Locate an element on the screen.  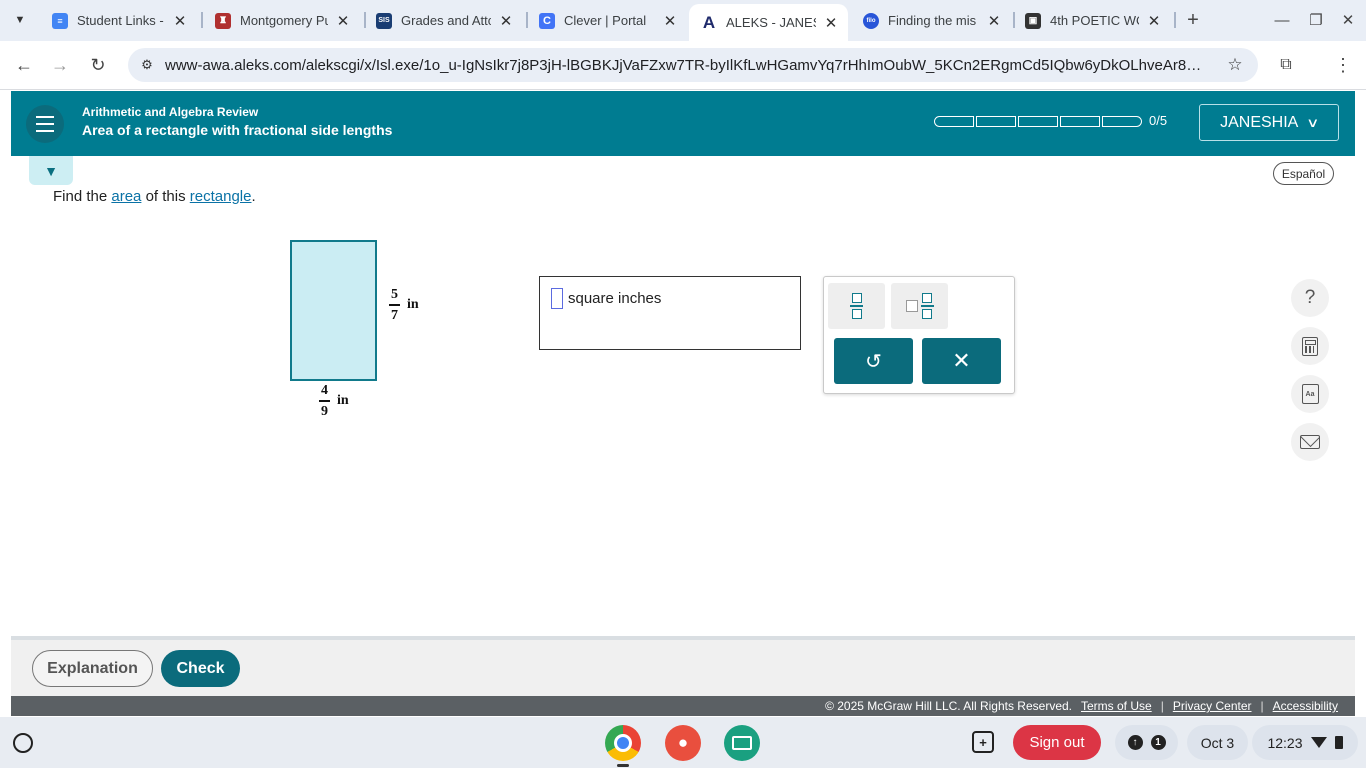
action-bar: Explanation Check is located at coordinates (683, 666).